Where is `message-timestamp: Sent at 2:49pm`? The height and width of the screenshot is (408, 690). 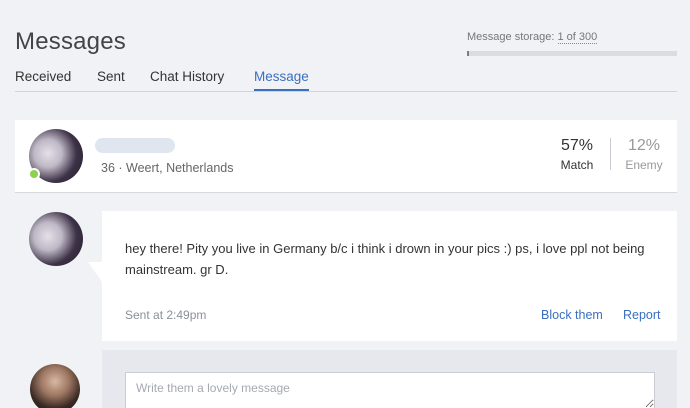 message-timestamp: Sent at 2:49pm is located at coordinates (166, 315).